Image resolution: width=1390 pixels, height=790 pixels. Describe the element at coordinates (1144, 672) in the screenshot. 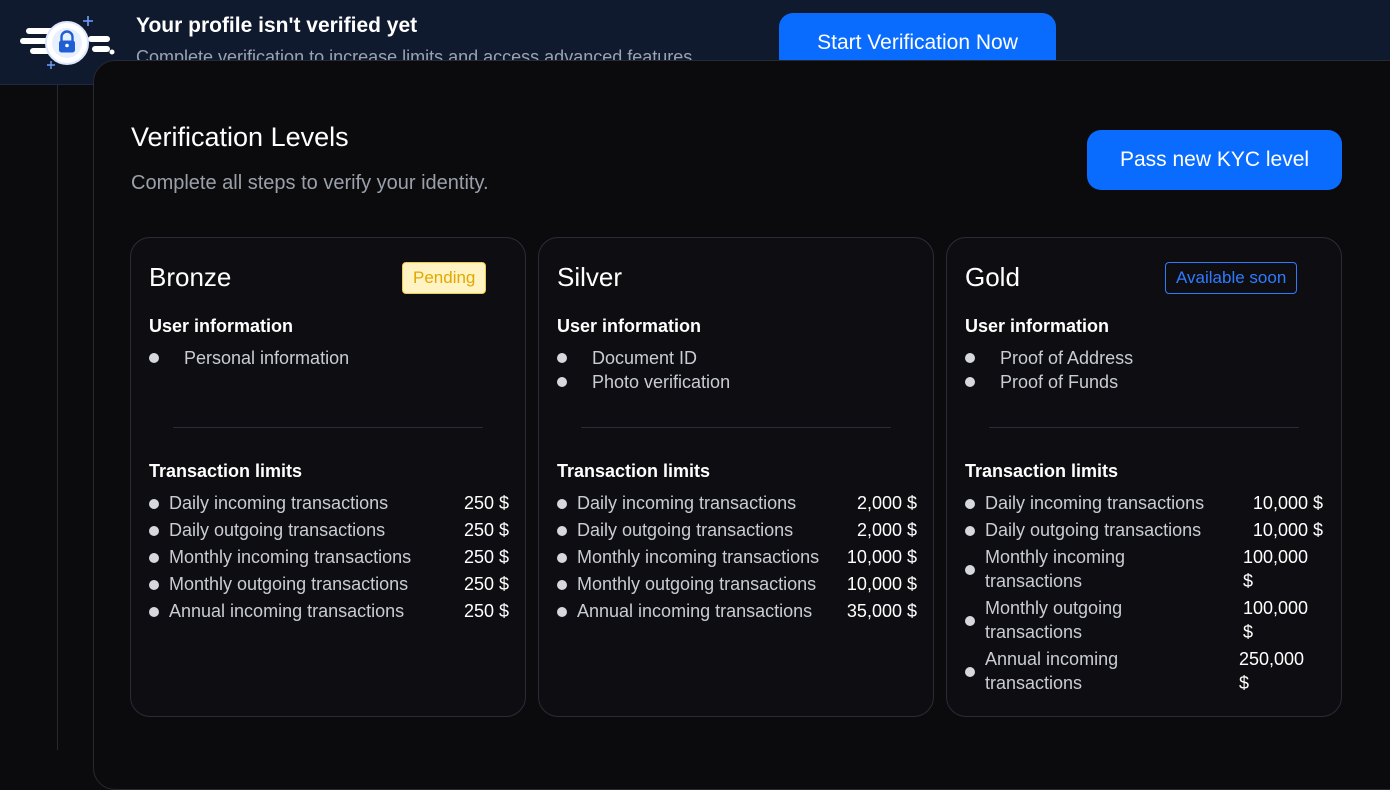

I see `limit-row: Annual incoming transactions 250,000 $` at that location.